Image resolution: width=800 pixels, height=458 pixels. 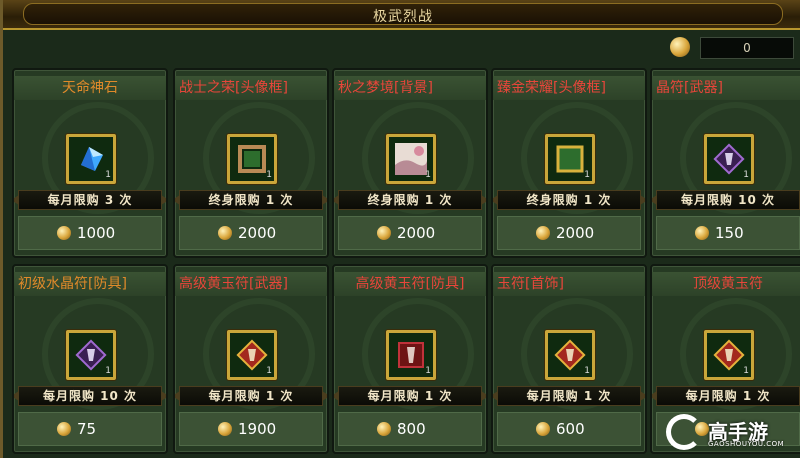 I want to click on avatar-frame-icon, so click(x=252, y=159).